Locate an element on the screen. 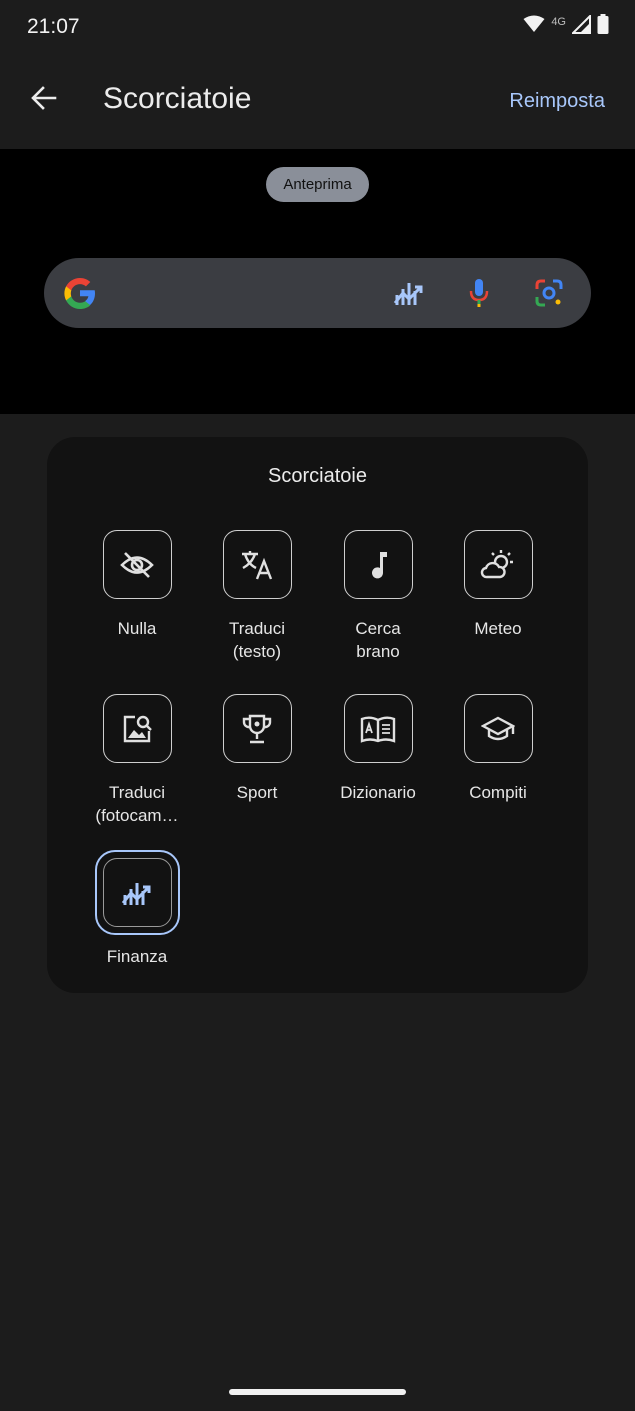 Image resolution: width=635 pixels, height=1411 pixels. school-icon is located at coordinates (498, 728).